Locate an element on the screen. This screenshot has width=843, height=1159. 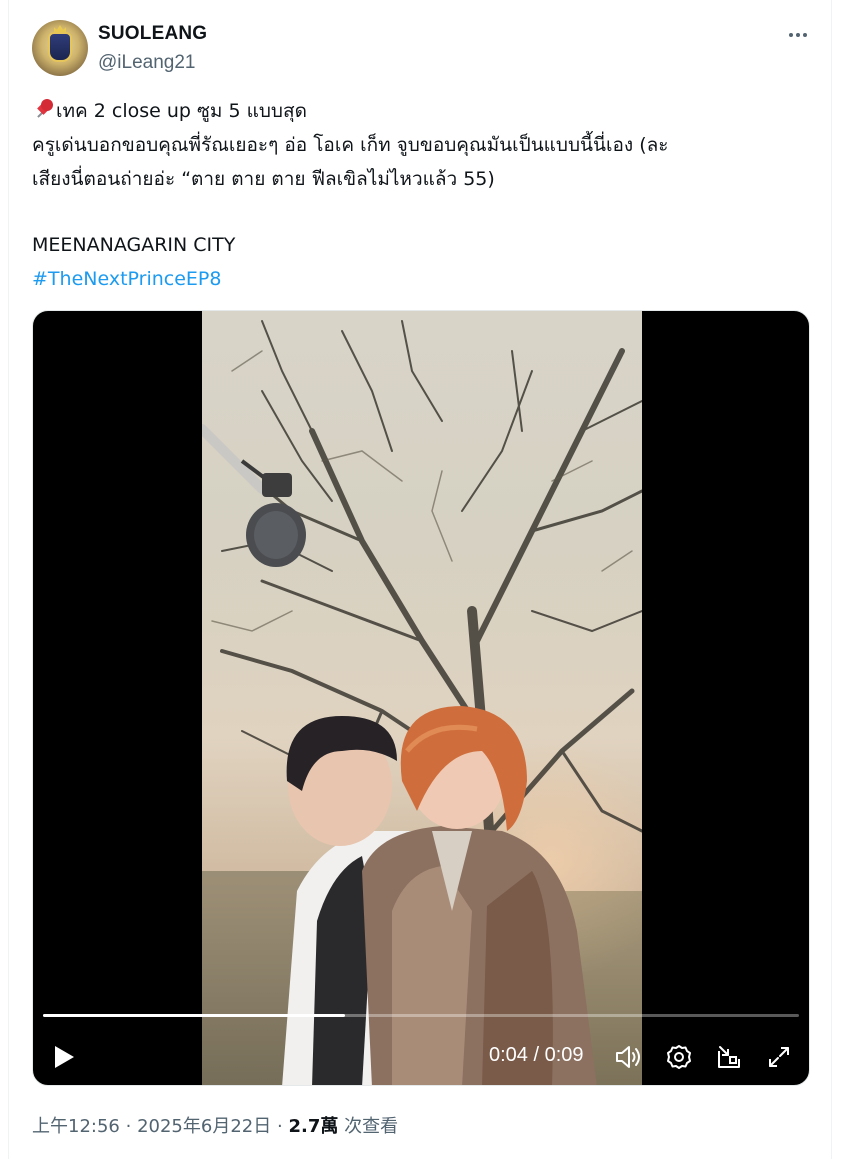
views-label: 次查看 is located at coordinates (371, 1126).